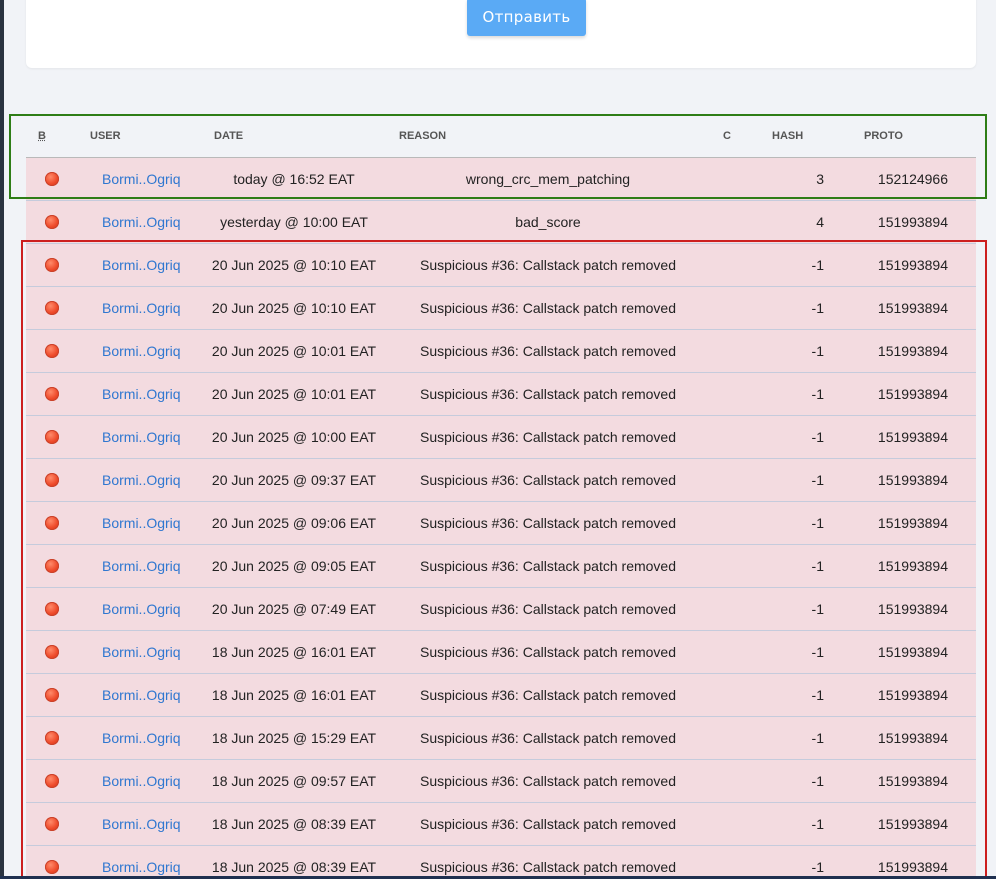 Image resolution: width=996 pixels, height=890 pixels. What do you see at coordinates (548, 222) in the screenshot?
I see `reason-cell: bad_score` at bounding box center [548, 222].